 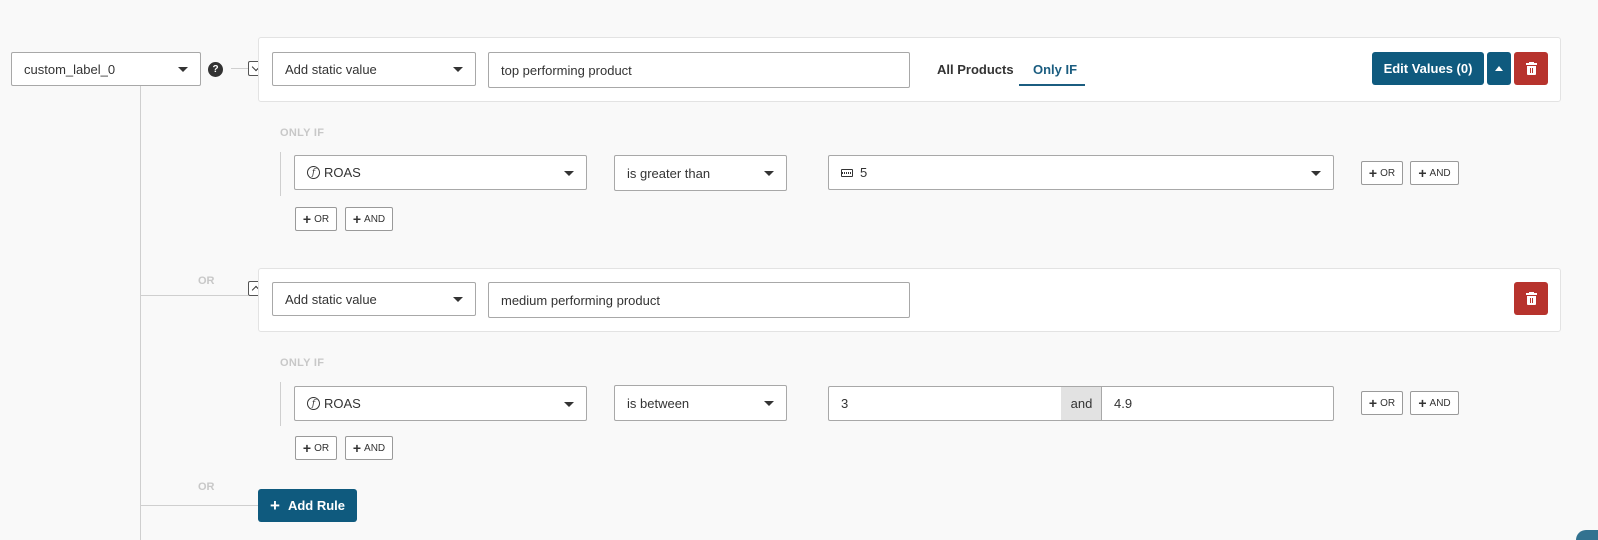 What do you see at coordinates (1052, 85) in the screenshot?
I see `tab-only-if-underline` at bounding box center [1052, 85].